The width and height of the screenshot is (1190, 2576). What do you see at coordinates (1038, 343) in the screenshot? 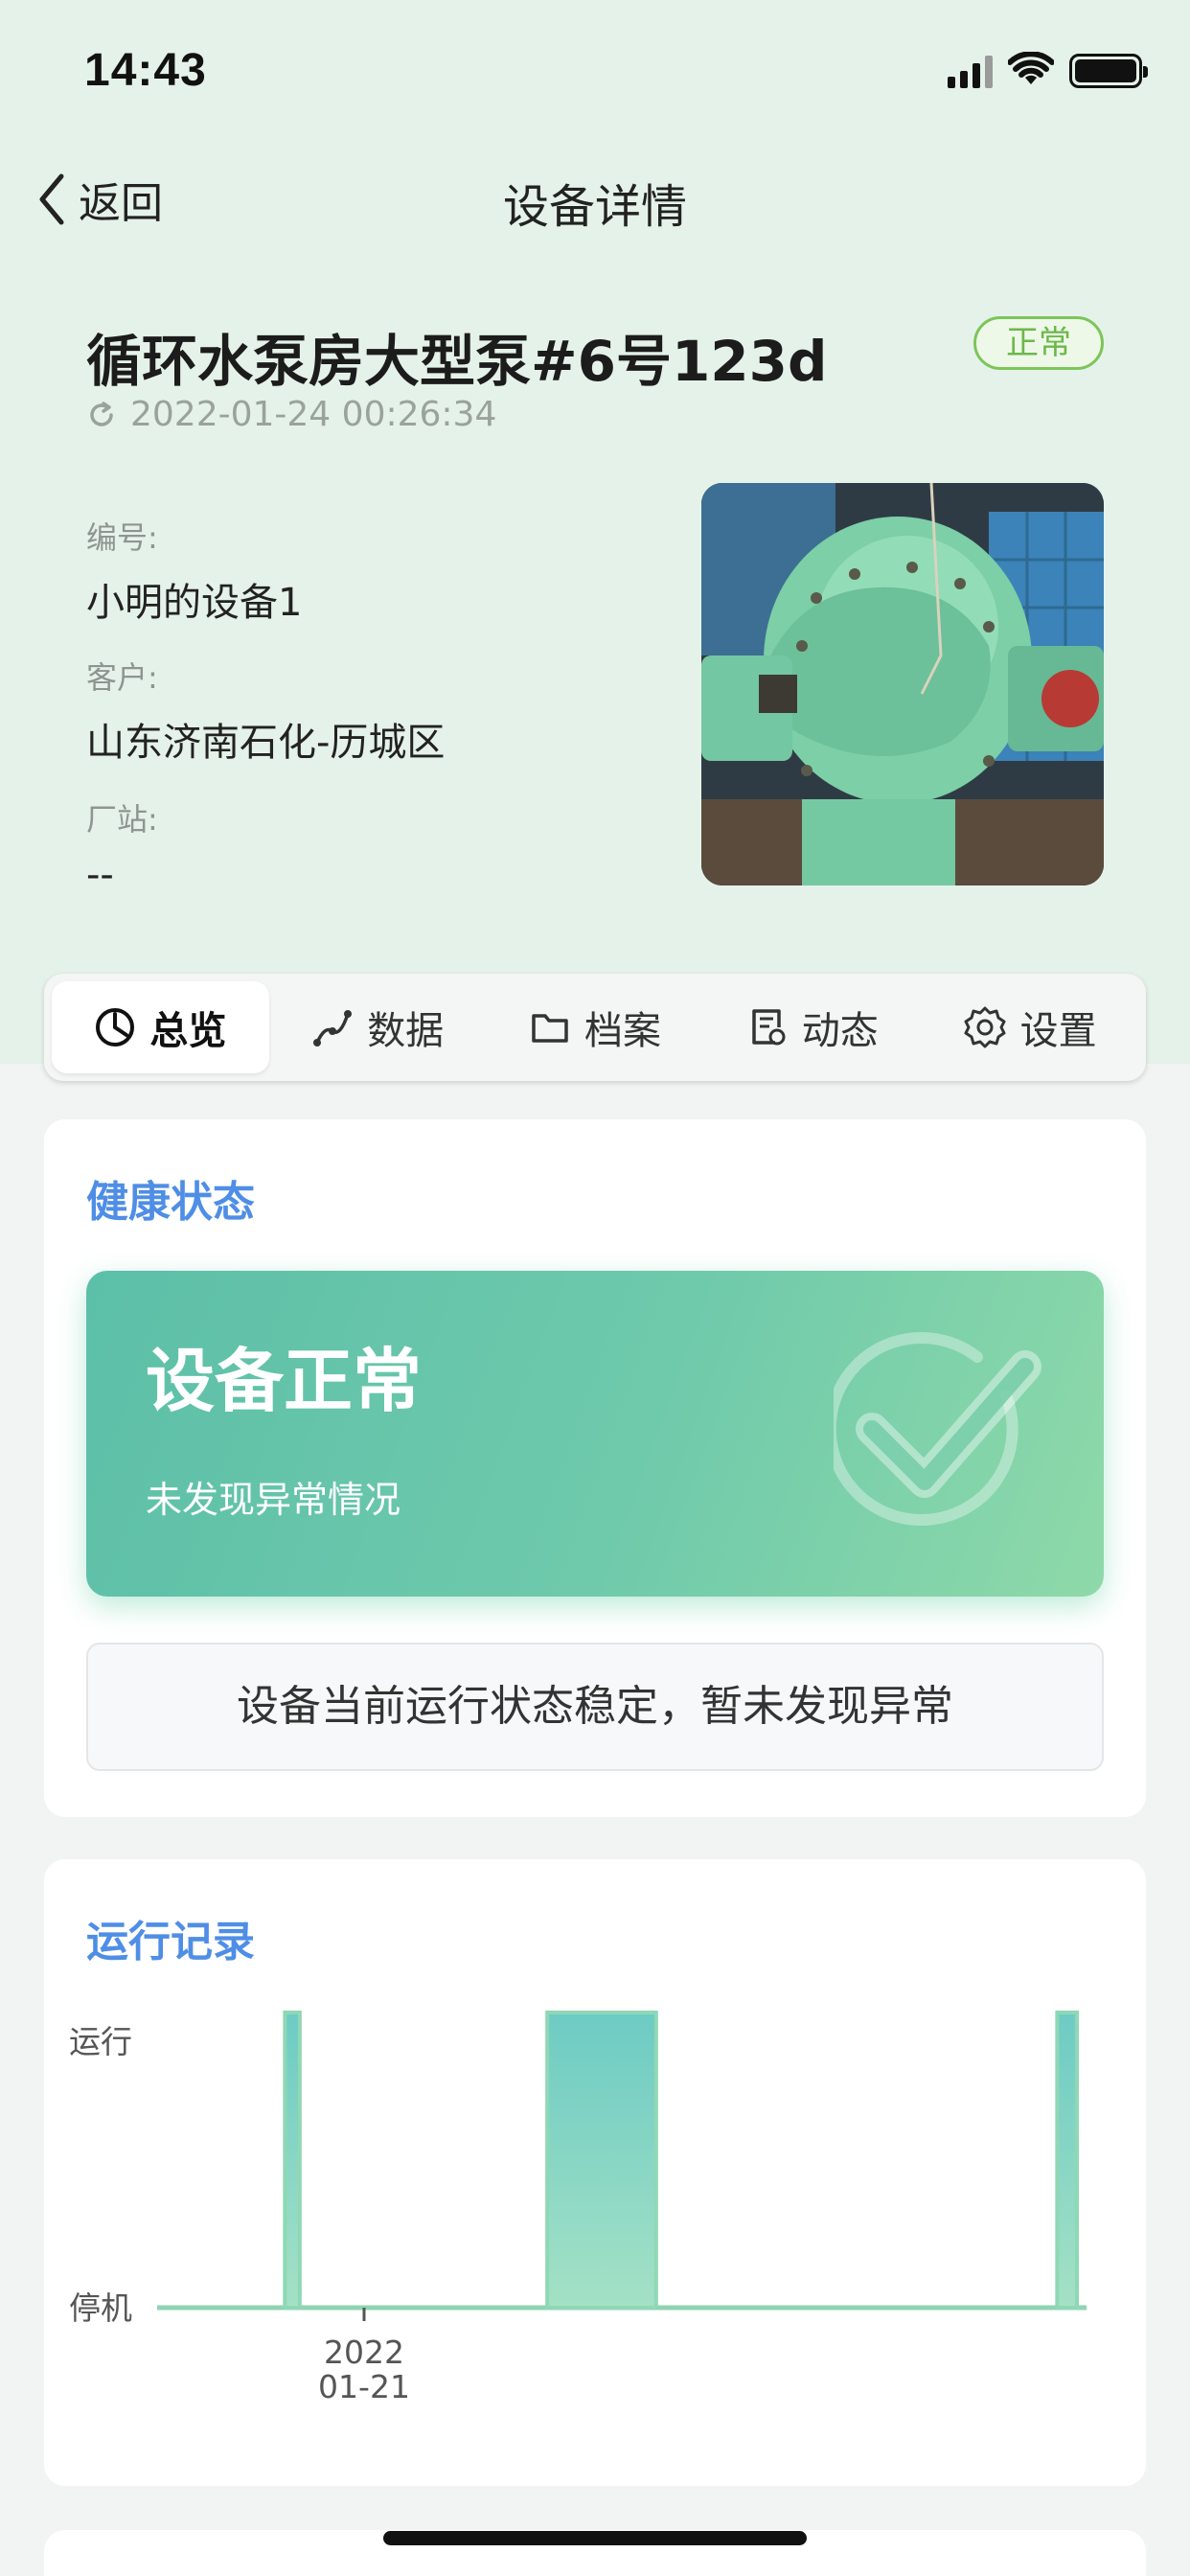
I see `status-badge: 正常` at bounding box center [1038, 343].